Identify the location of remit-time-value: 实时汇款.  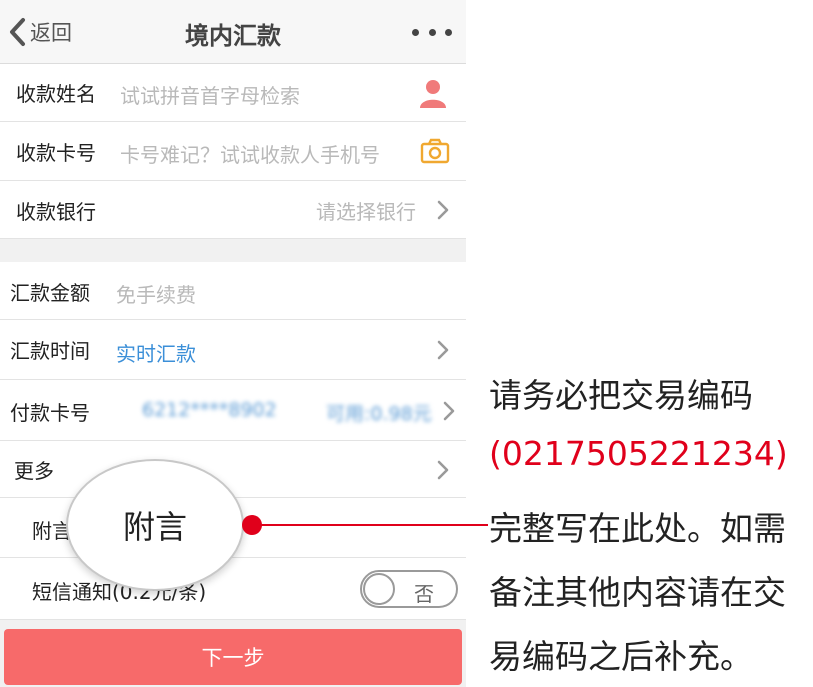
(156, 354).